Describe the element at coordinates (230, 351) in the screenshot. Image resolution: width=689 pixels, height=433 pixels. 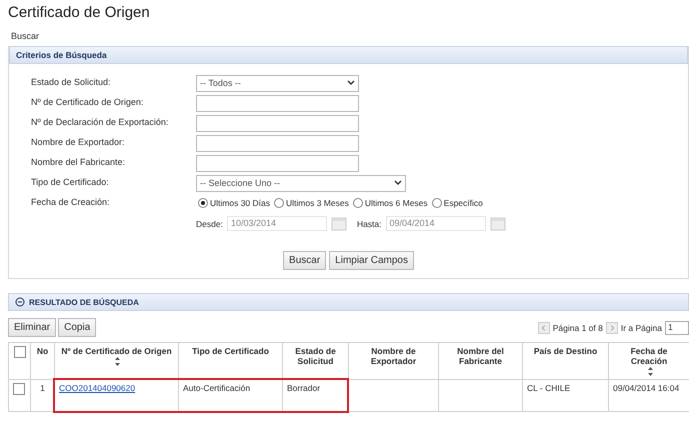
I see `column-header: Tipo de Certificado` at that location.